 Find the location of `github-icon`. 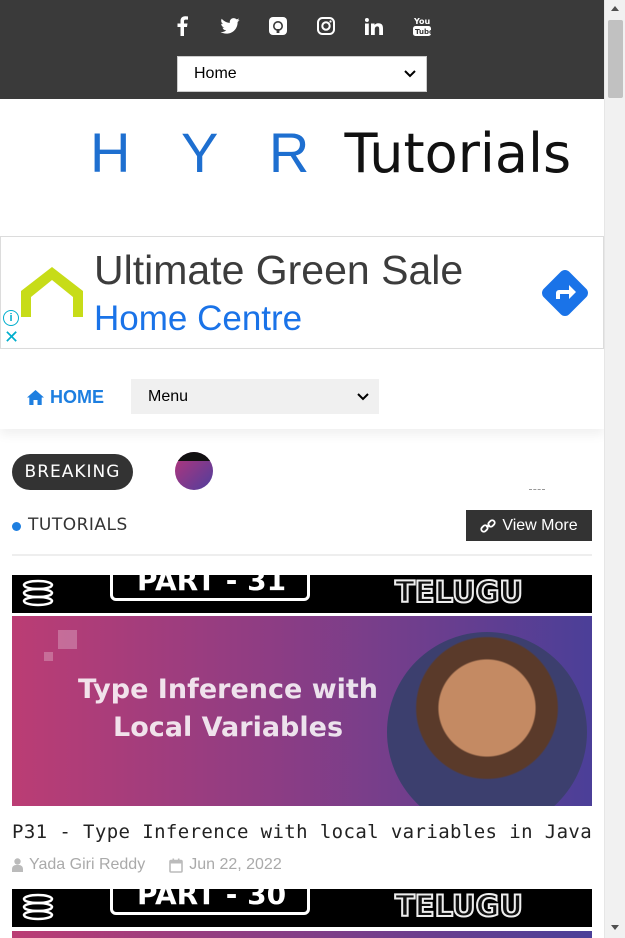

github-icon is located at coordinates (278, 26).